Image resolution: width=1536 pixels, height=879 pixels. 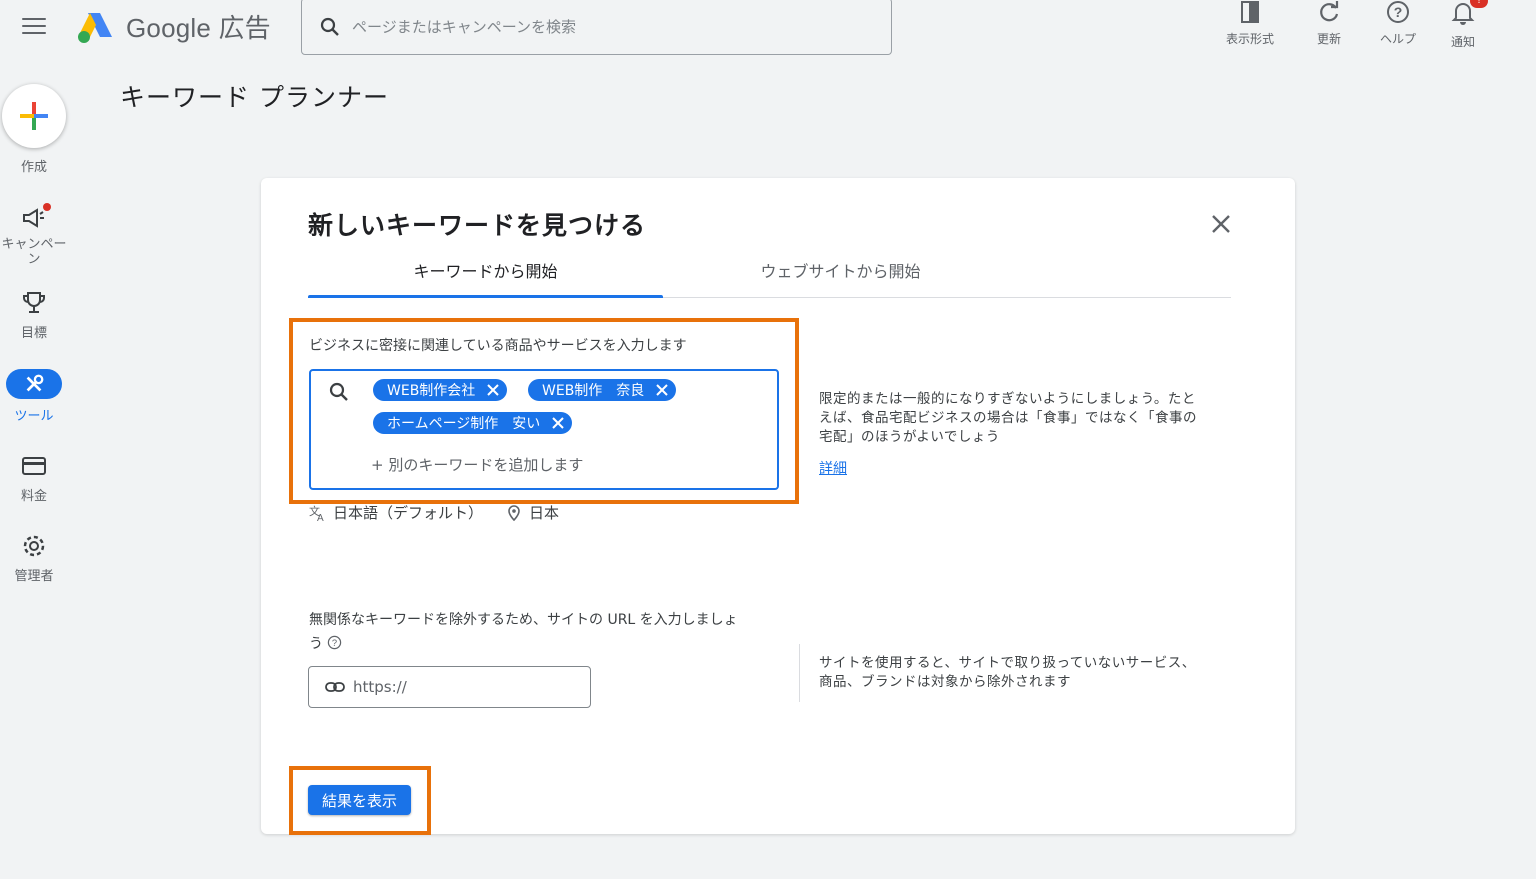 I want to click on rail-item-billing: 料金, so click(x=34, y=478).